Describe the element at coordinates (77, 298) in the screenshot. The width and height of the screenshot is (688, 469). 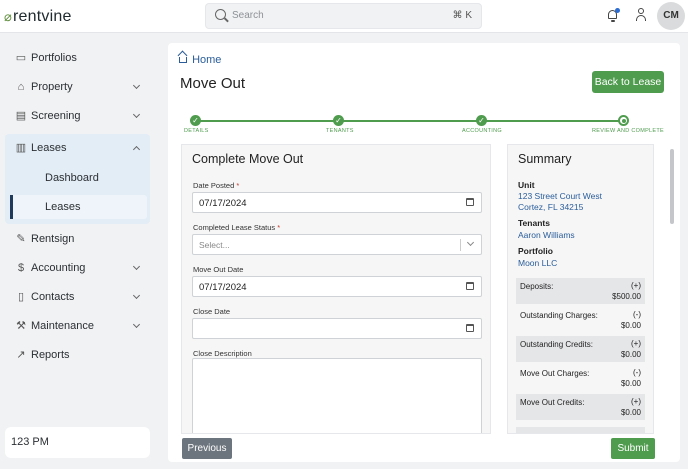
I see `sidebar-item-contacts: ▯ Contacts` at that location.